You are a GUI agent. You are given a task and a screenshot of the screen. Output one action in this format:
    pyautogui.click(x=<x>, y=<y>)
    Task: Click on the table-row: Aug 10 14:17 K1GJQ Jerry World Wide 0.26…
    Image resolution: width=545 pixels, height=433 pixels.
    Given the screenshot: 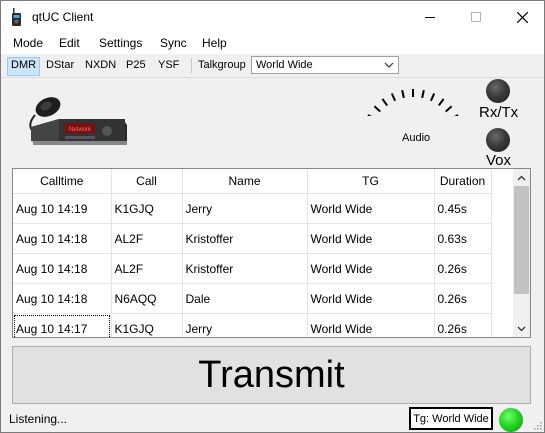 What is the action you would take?
    pyautogui.click(x=252, y=325)
    